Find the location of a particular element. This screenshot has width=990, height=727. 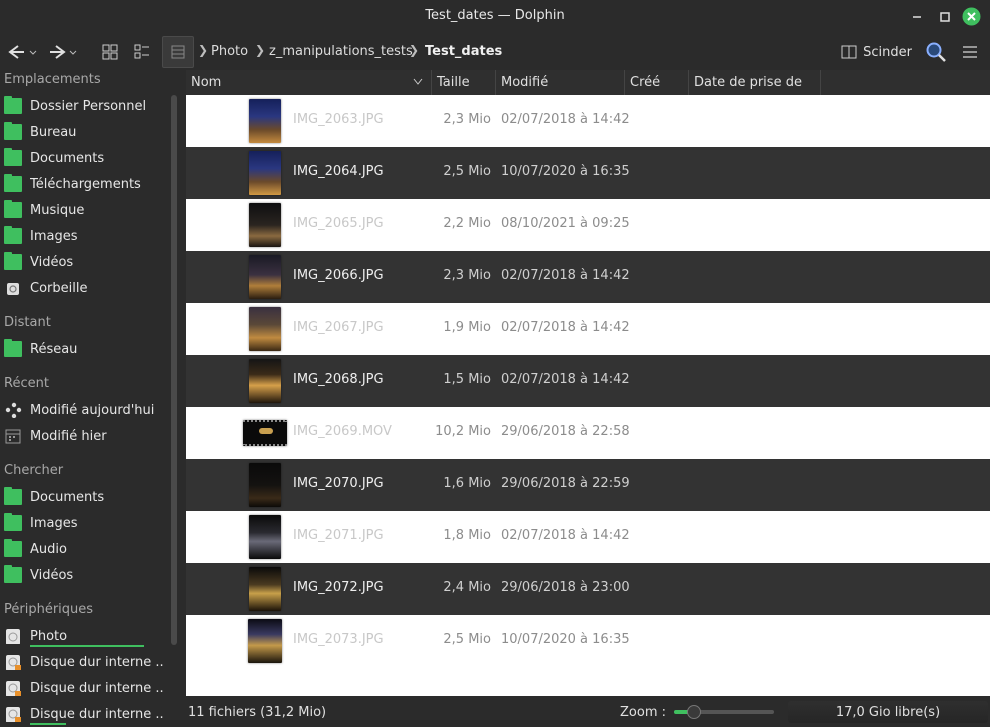

file-modified: 02/07/2018 à 14:42 is located at coordinates (565, 327).